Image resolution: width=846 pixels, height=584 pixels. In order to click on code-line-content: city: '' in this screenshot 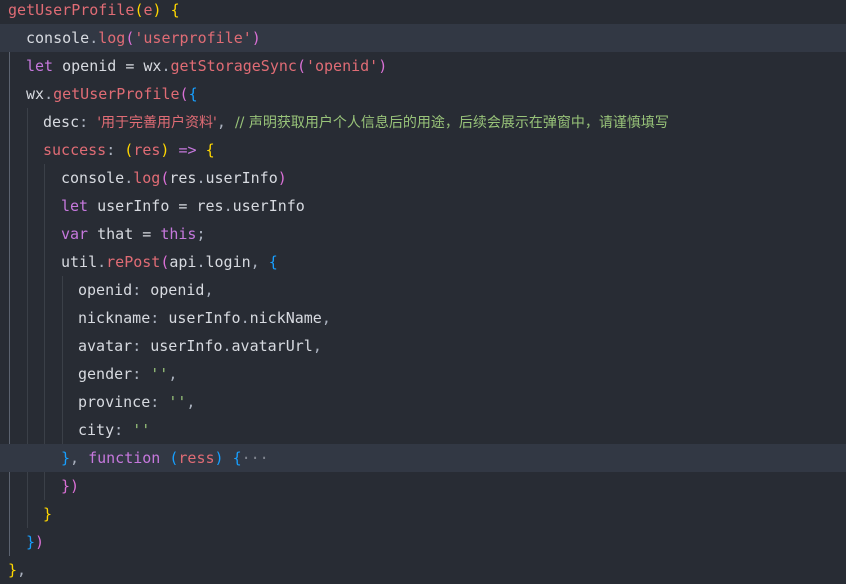, I will do `click(114, 430)`.